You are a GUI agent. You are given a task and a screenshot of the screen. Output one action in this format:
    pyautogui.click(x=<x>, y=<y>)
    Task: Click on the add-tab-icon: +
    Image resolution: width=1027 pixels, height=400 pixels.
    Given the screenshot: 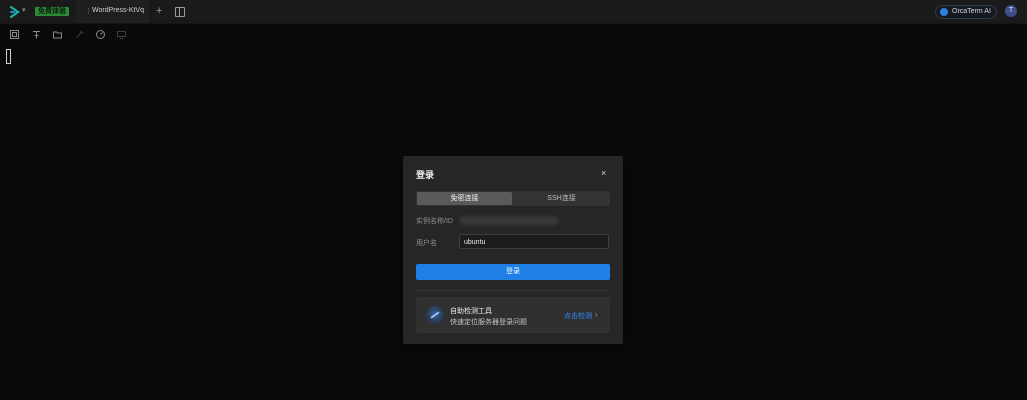 What is the action you would take?
    pyautogui.click(x=159, y=11)
    